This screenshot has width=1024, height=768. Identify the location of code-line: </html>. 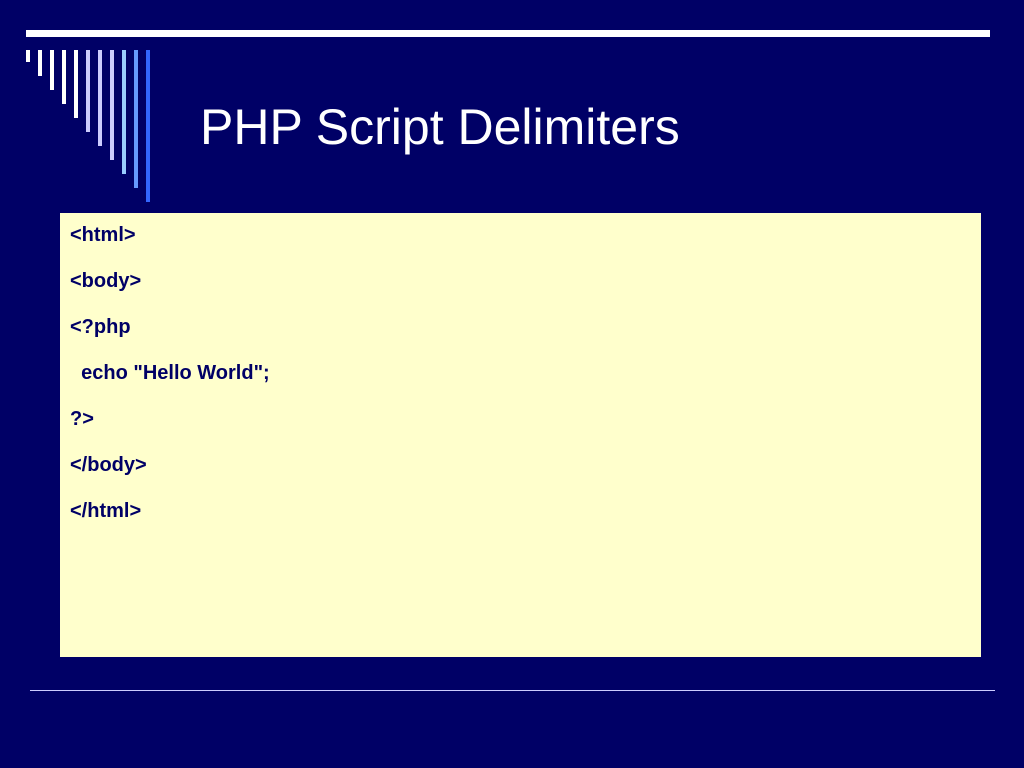
(106, 511).